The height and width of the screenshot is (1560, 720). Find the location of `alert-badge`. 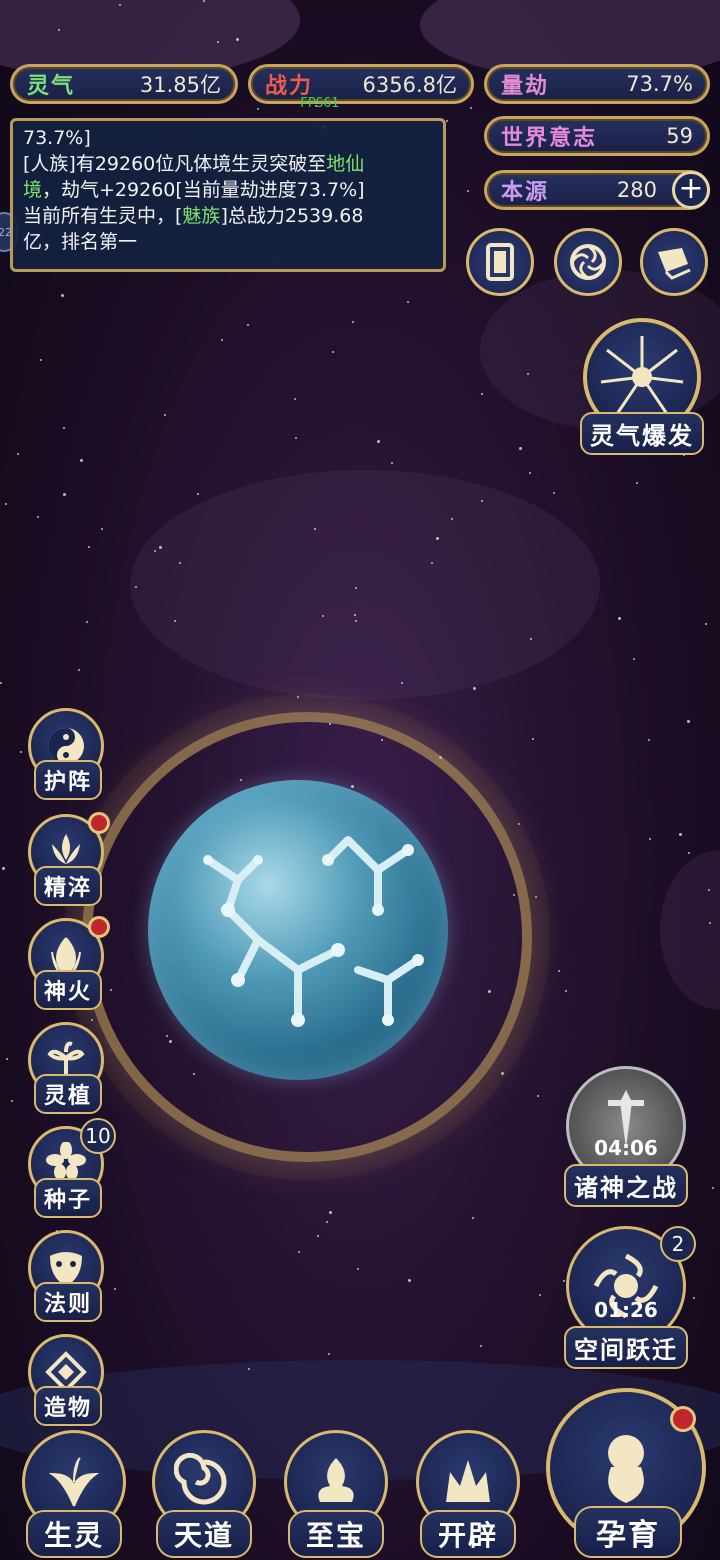

alert-badge is located at coordinates (99, 927).